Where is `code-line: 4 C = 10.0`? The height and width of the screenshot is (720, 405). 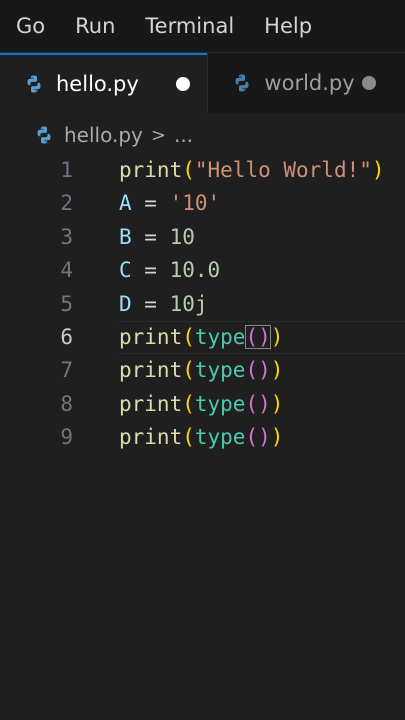
code-line: 4 C = 10.0 is located at coordinates (202, 270).